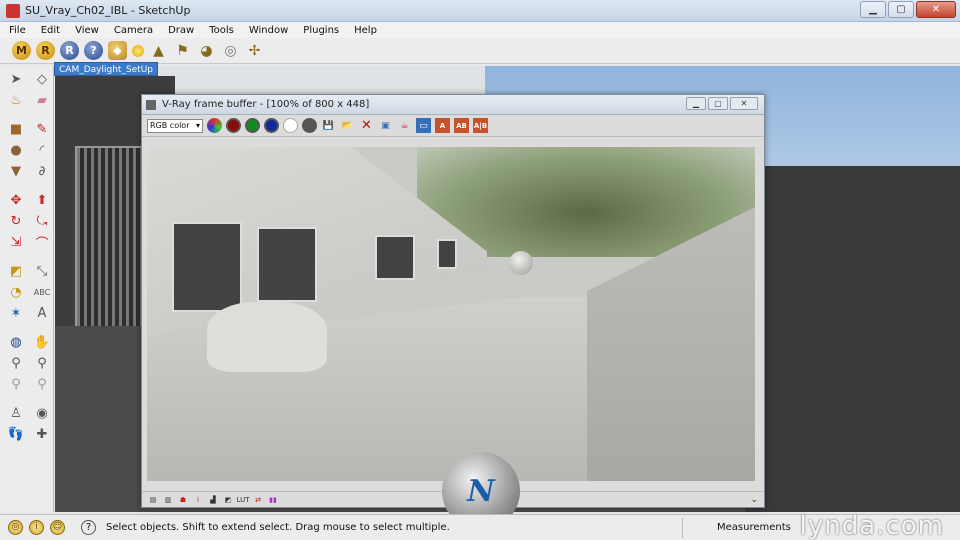 Image resolution: width=960 pixels, height=540 pixels. I want to click on display-colors-icon: ▤, so click(153, 500).